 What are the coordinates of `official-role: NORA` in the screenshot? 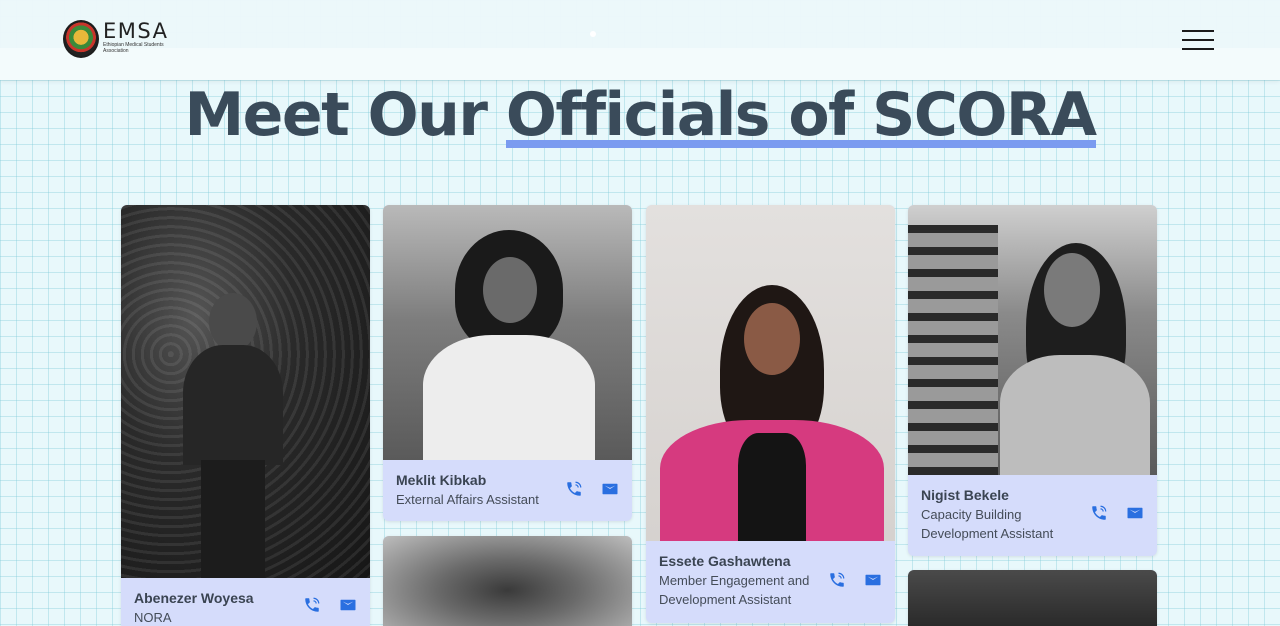 It's located at (153, 617).